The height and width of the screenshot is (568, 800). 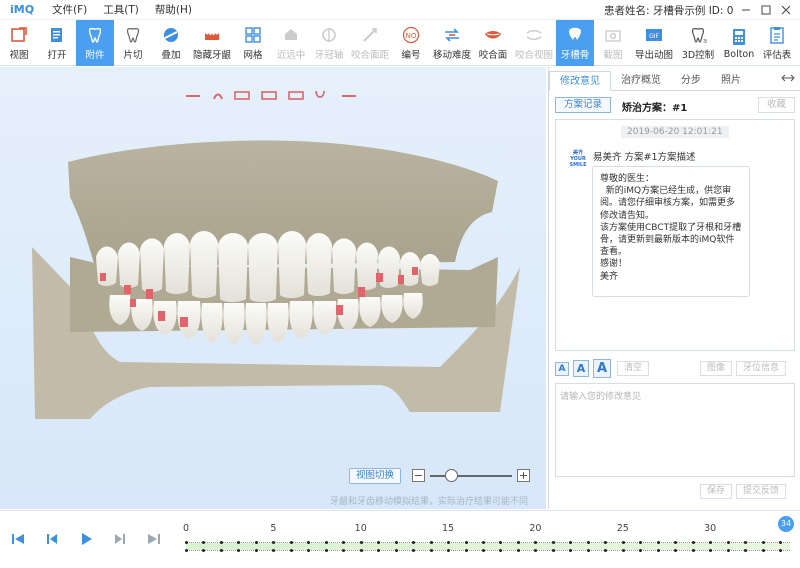 What do you see at coordinates (487, 547) in the screenshot?
I see `step-track` at bounding box center [487, 547].